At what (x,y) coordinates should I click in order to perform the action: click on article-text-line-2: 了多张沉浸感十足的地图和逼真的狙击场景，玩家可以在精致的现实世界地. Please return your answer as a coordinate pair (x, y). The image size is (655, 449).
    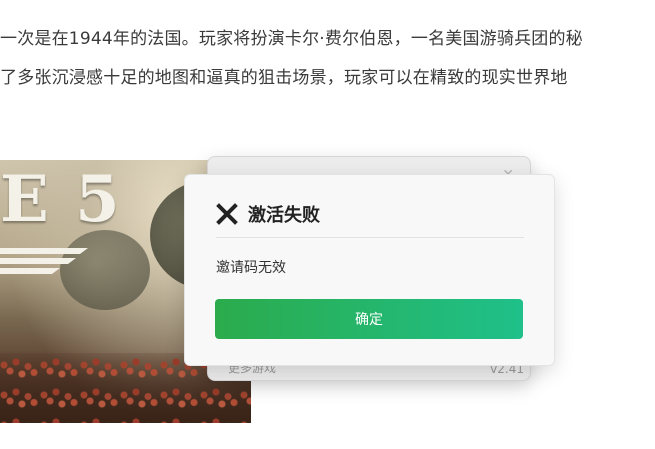
    Looking at the image, I should click on (284, 78).